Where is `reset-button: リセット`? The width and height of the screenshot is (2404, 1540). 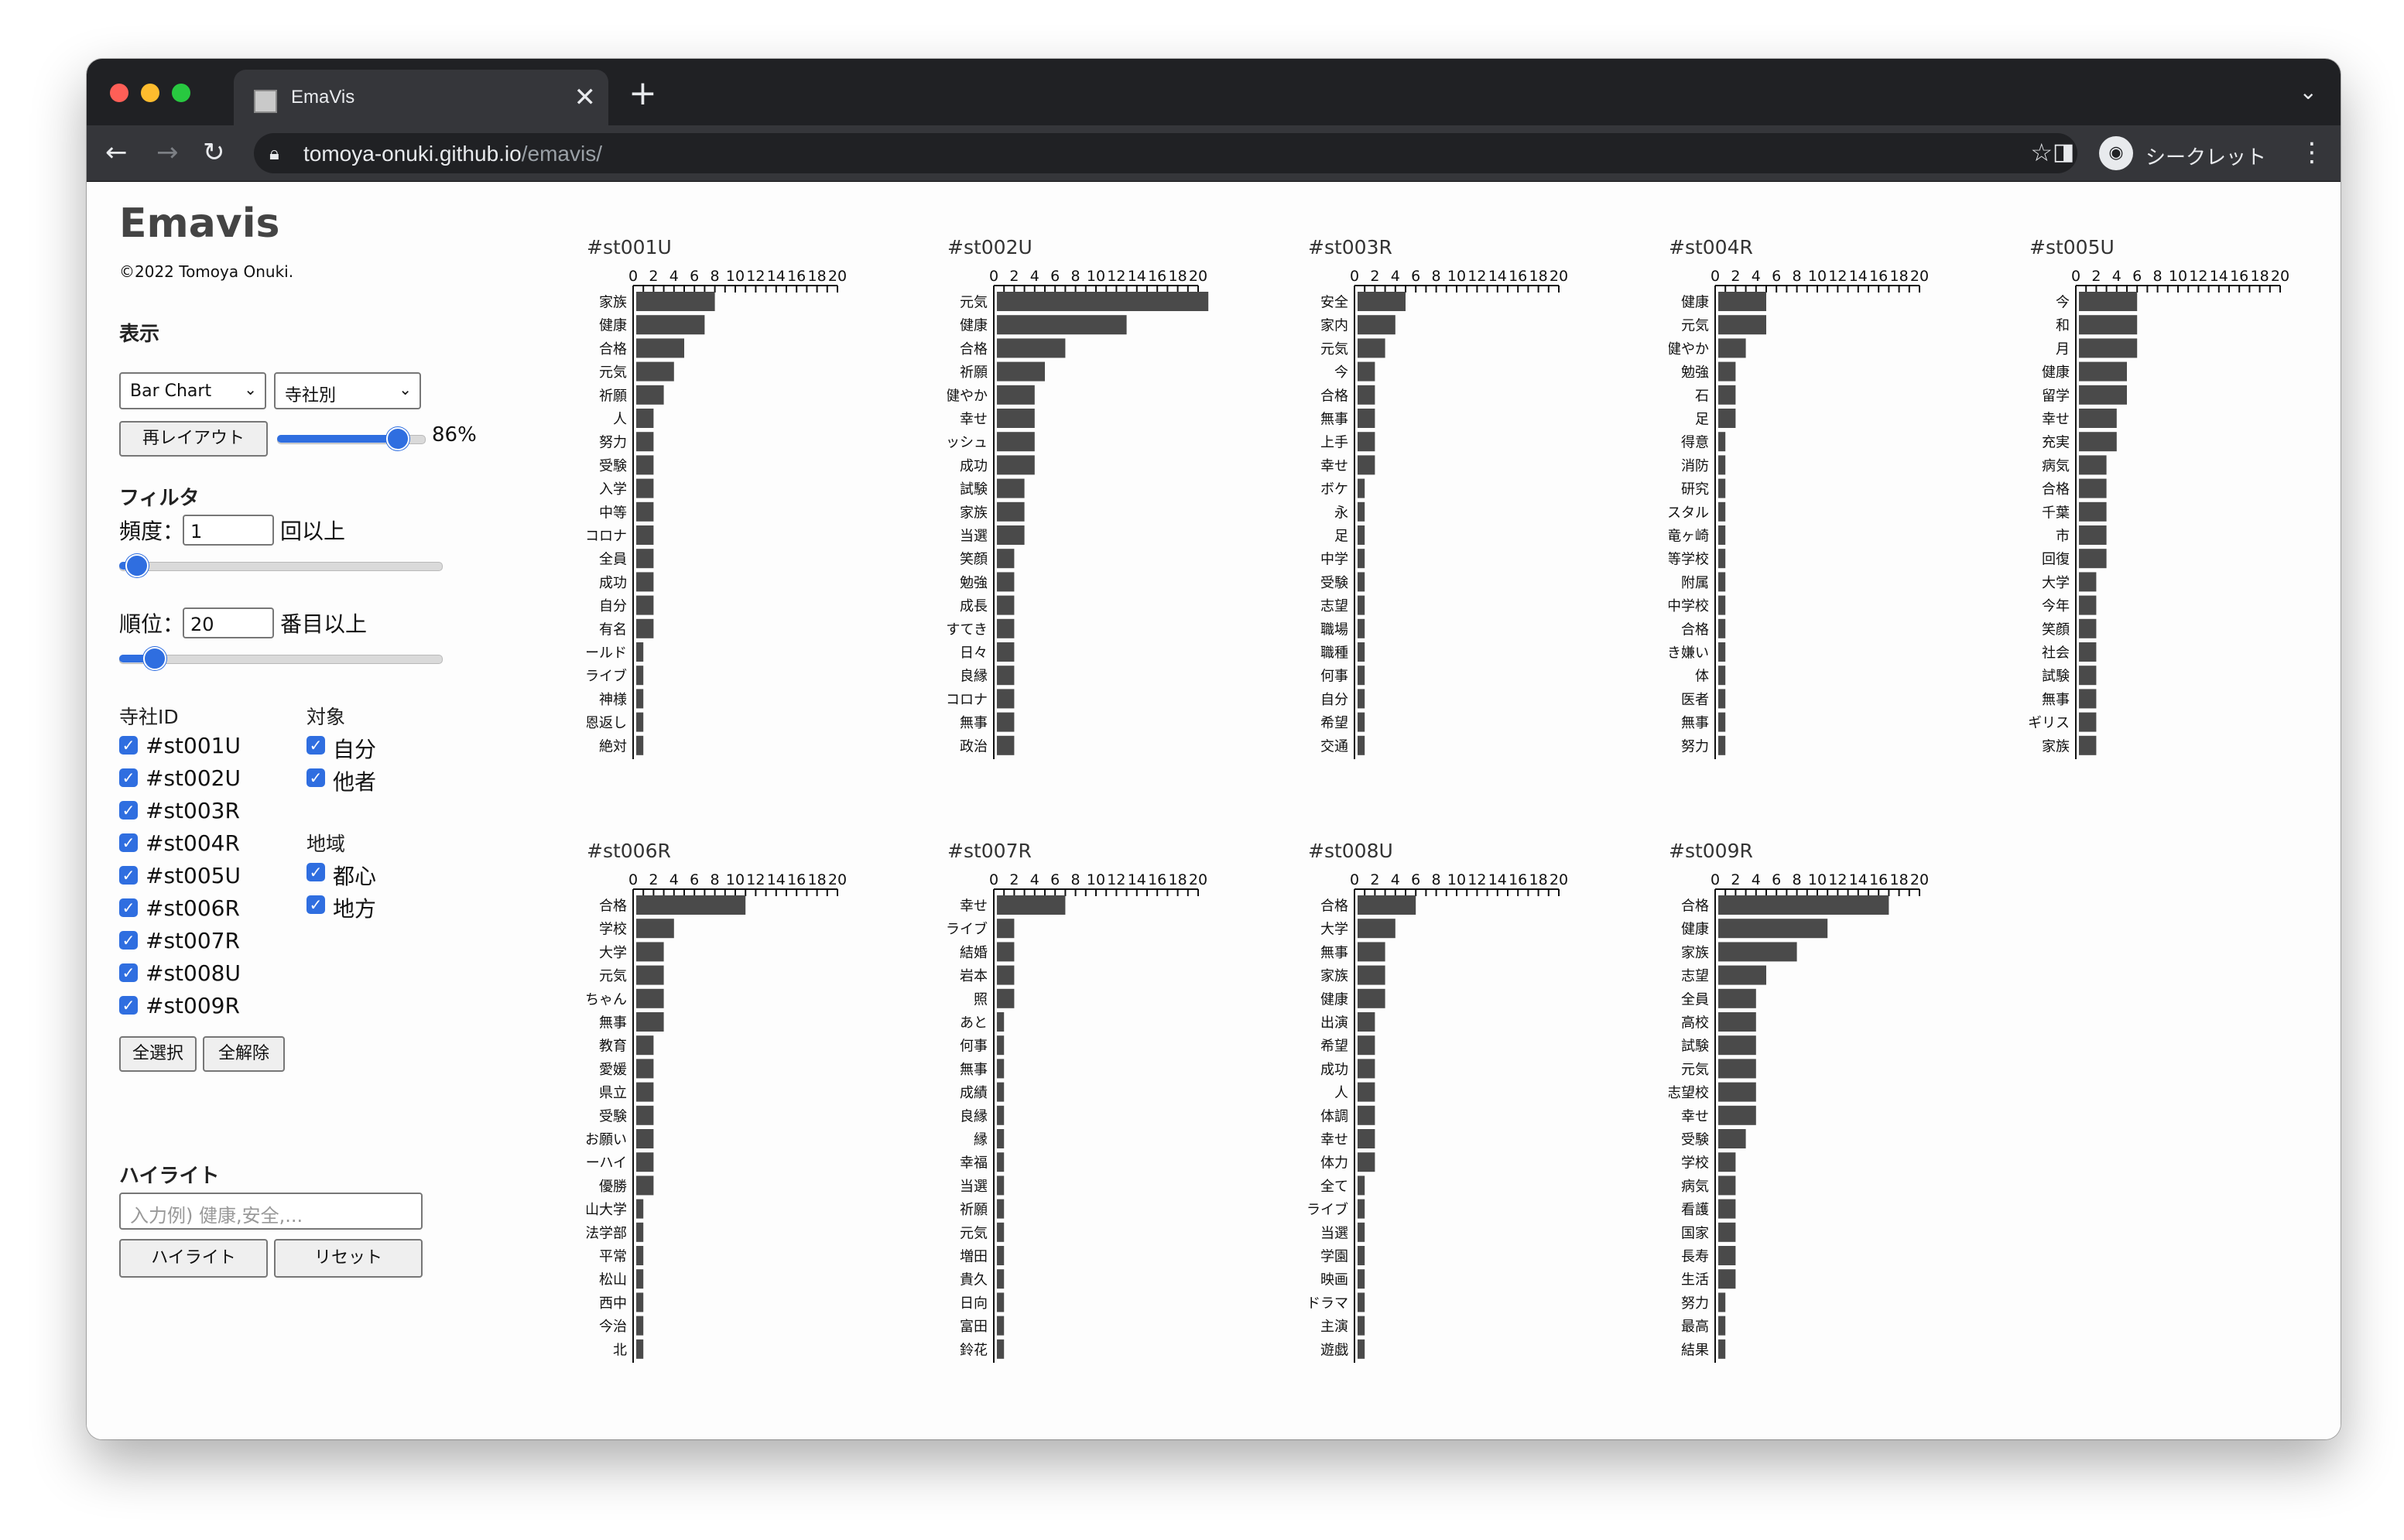
reset-button: リセット is located at coordinates (348, 1258).